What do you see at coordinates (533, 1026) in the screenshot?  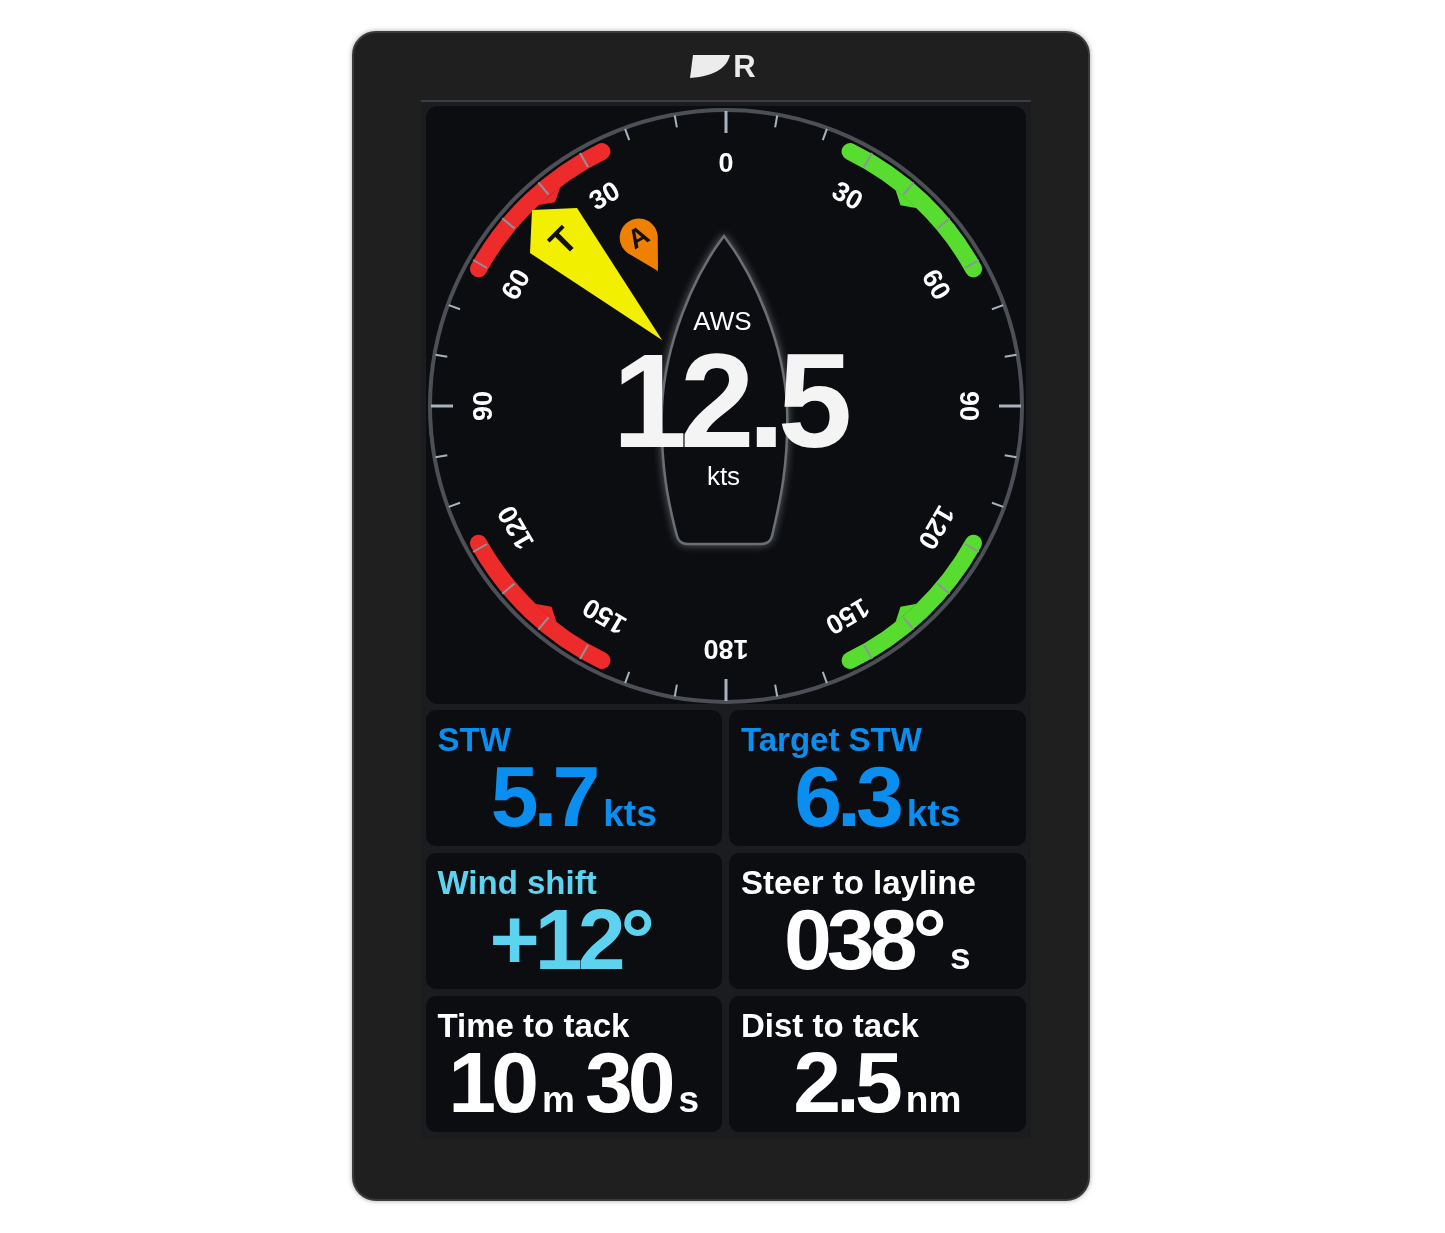 I see `tile-label: Time to tack` at bounding box center [533, 1026].